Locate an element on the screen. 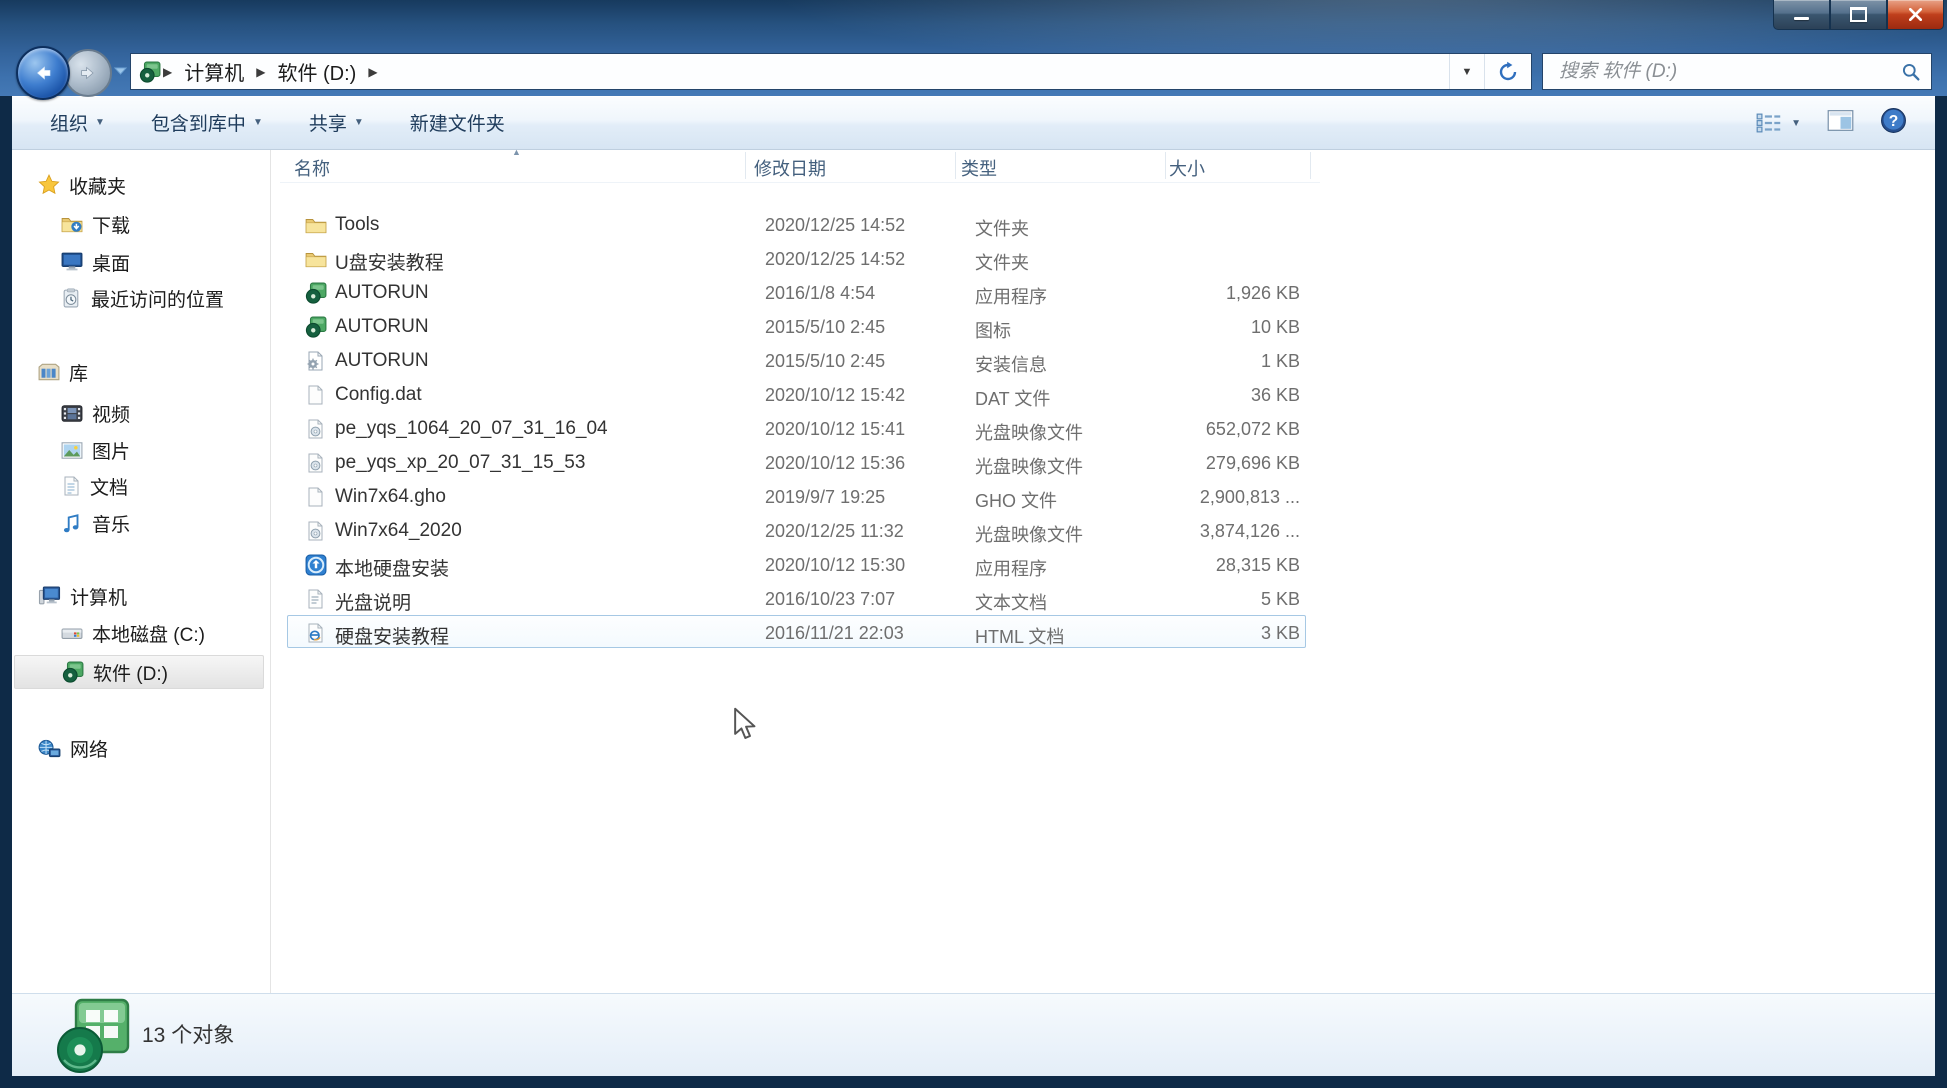  documents-icon is located at coordinates (71, 486).